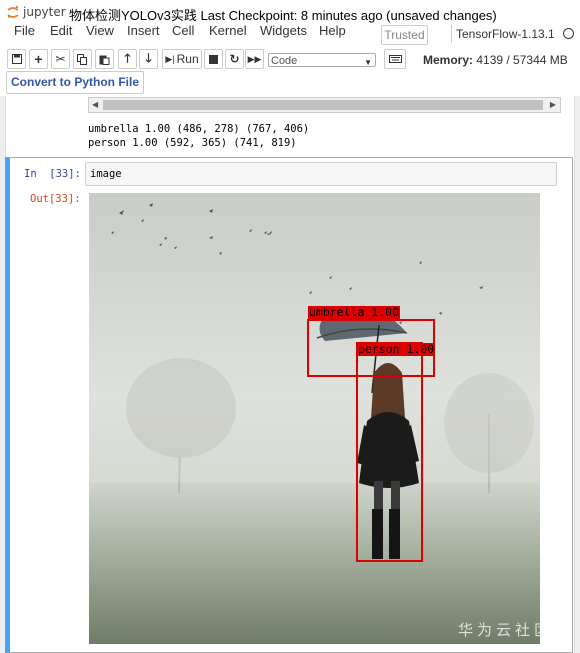  What do you see at coordinates (228, 30) in the screenshot?
I see `menu-kernel: Kernel` at bounding box center [228, 30].